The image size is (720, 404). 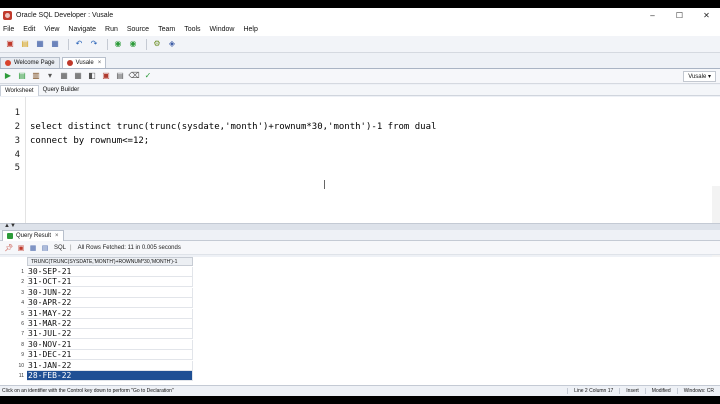 What do you see at coordinates (40, 44) in the screenshot?
I see `save-icon: ▦` at bounding box center [40, 44].